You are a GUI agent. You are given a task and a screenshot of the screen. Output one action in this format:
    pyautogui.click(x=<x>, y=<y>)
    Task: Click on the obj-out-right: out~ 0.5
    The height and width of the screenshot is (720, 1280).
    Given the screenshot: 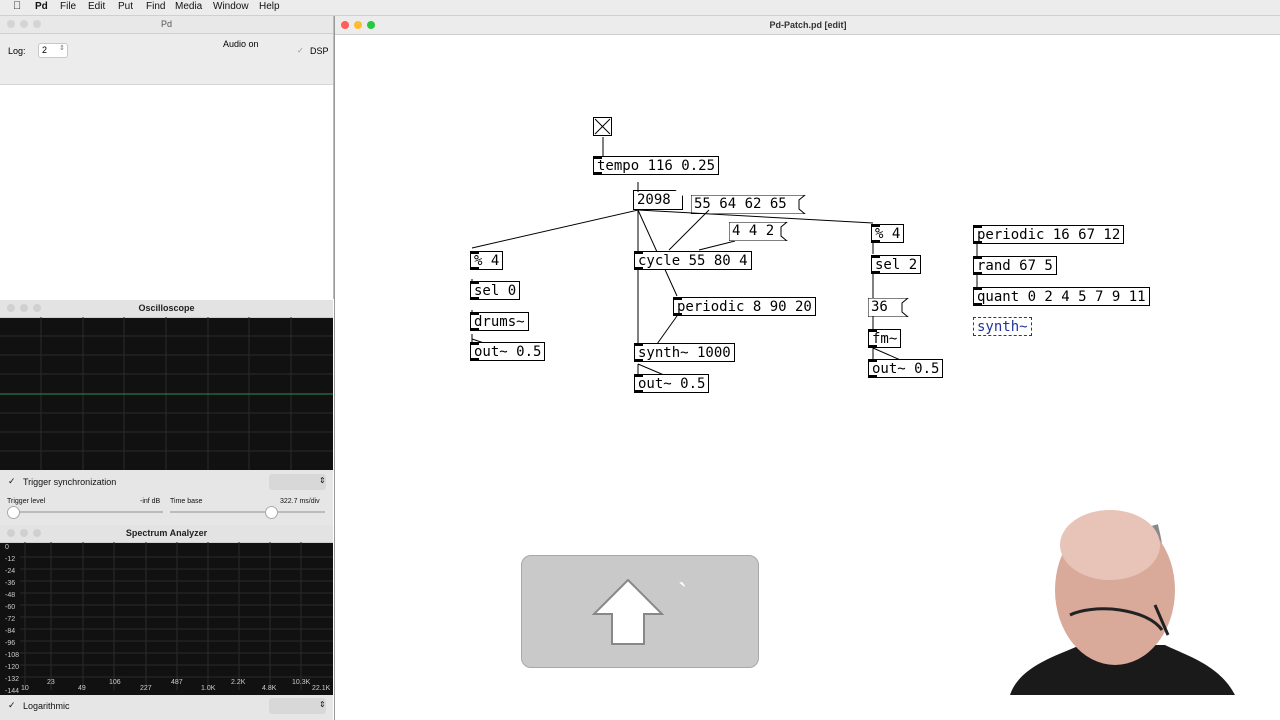 What is the action you would take?
    pyautogui.click(x=906, y=368)
    